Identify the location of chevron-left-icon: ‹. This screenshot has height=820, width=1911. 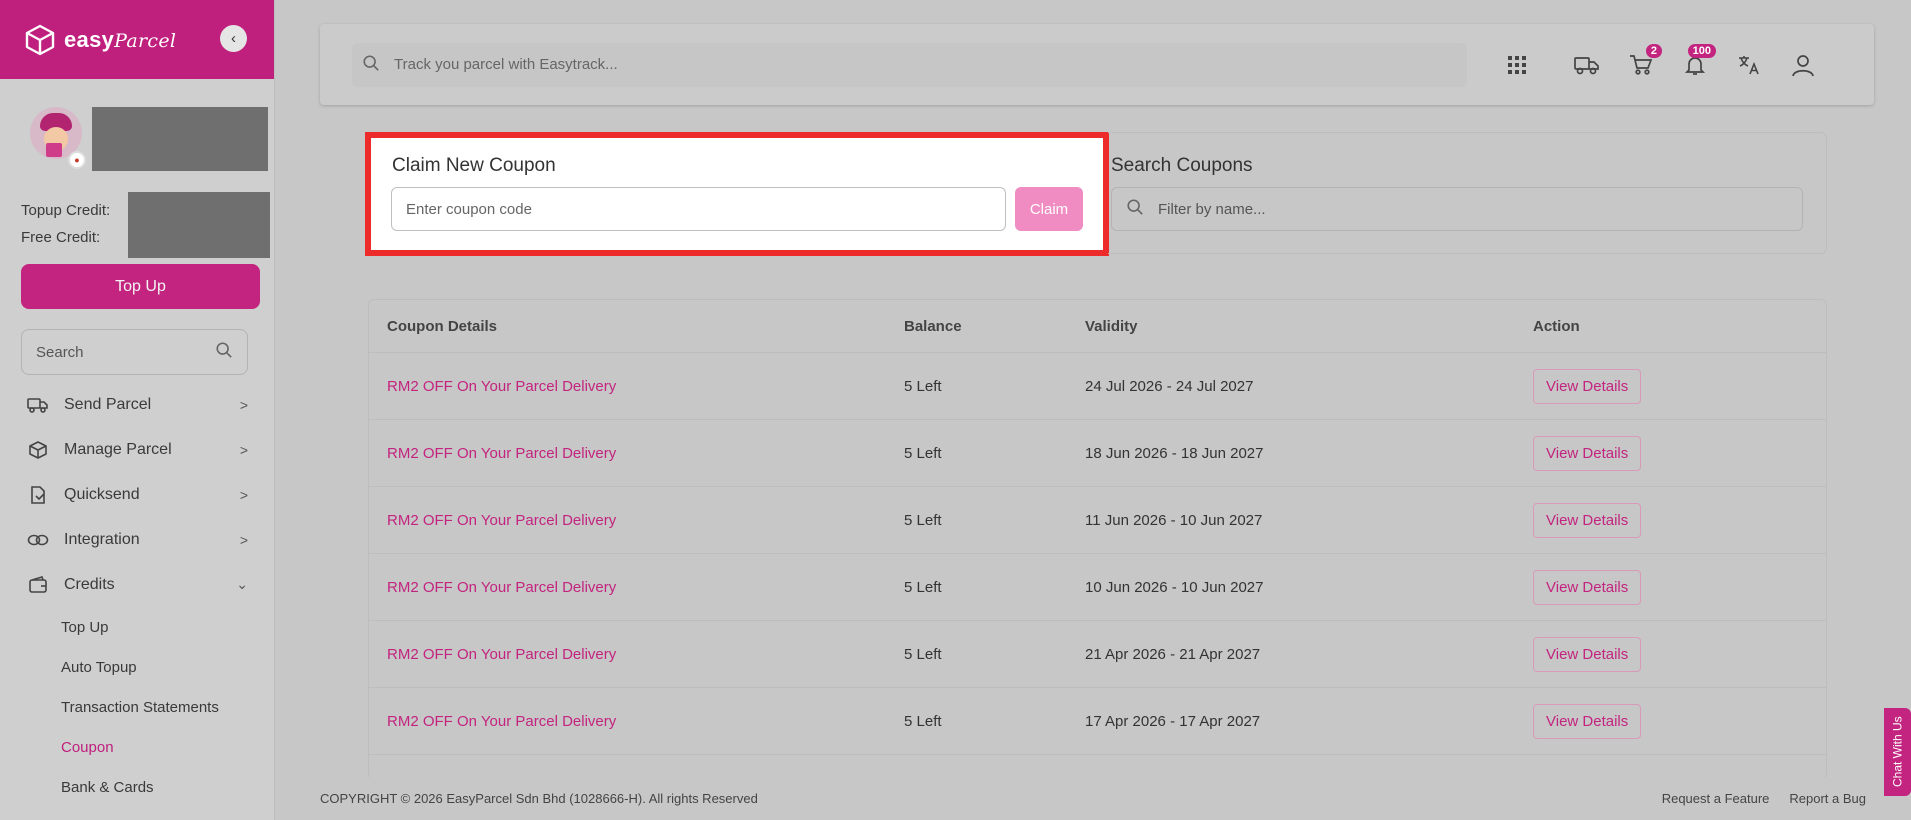
(233, 38).